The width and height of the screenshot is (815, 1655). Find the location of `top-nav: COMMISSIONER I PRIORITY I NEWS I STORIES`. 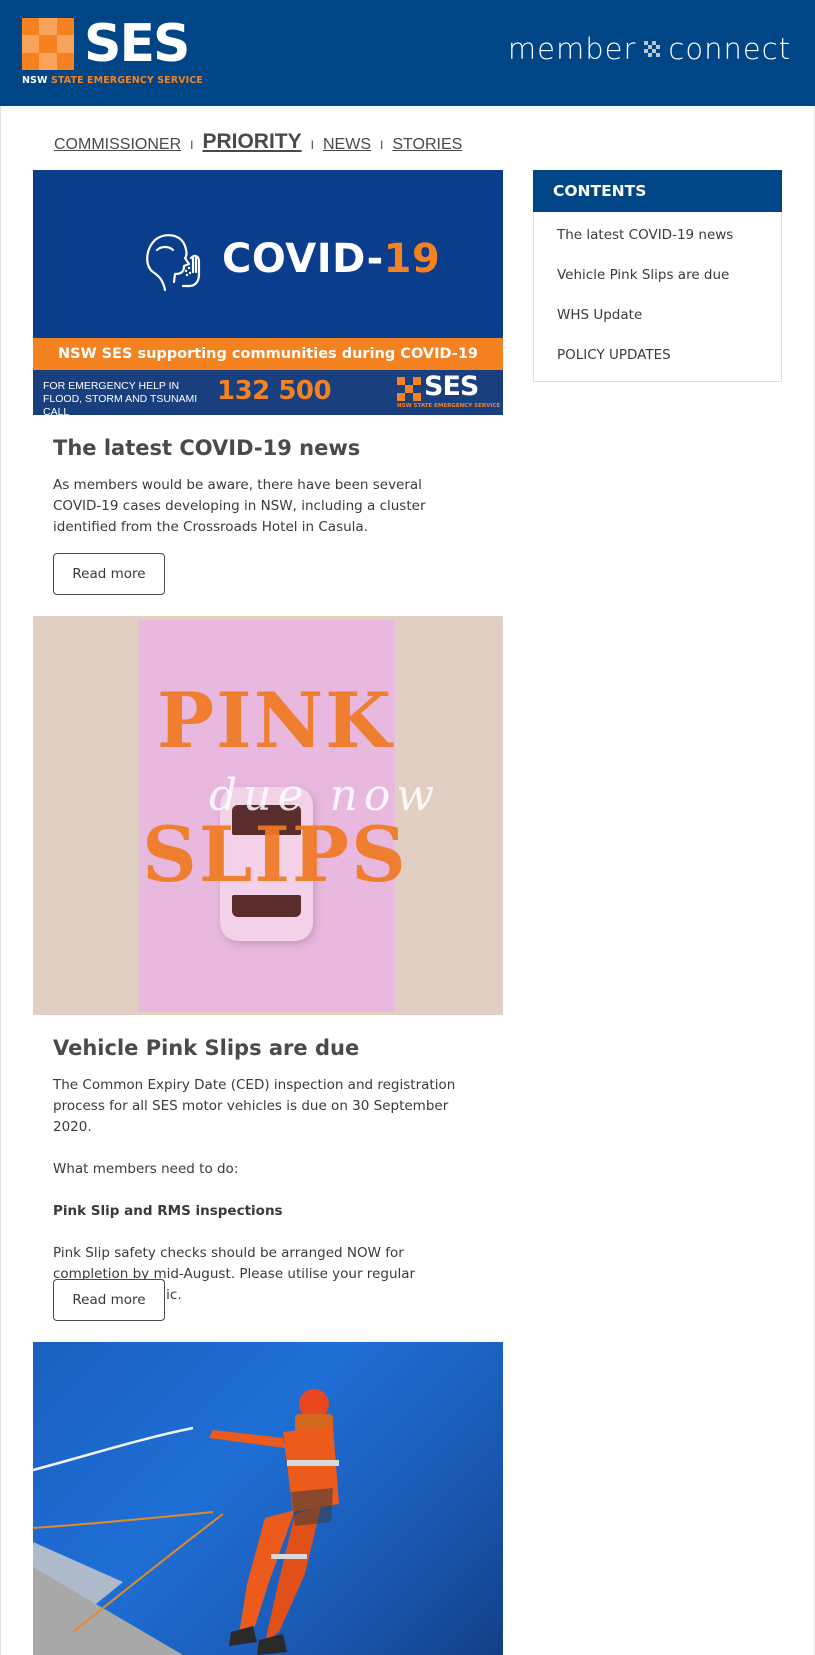

top-nav: COMMISSIONER I PRIORITY I NEWS I STORIES is located at coordinates (258, 139).